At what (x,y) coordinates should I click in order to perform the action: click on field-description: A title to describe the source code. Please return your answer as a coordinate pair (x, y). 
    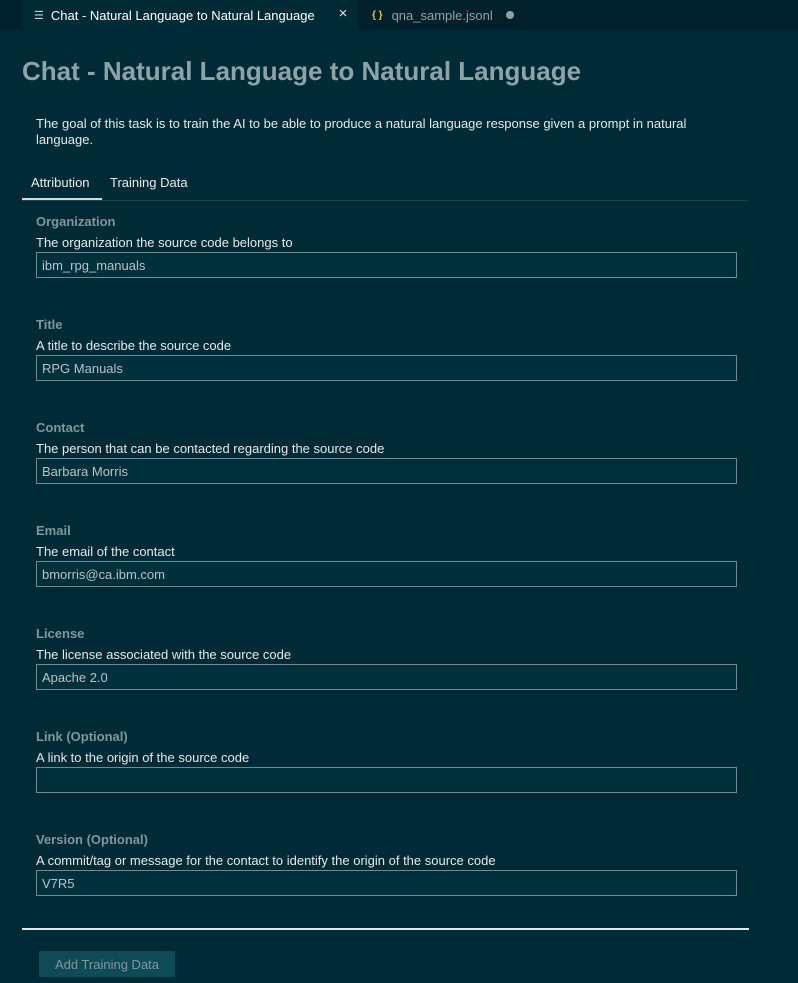
    Looking at the image, I should click on (134, 345).